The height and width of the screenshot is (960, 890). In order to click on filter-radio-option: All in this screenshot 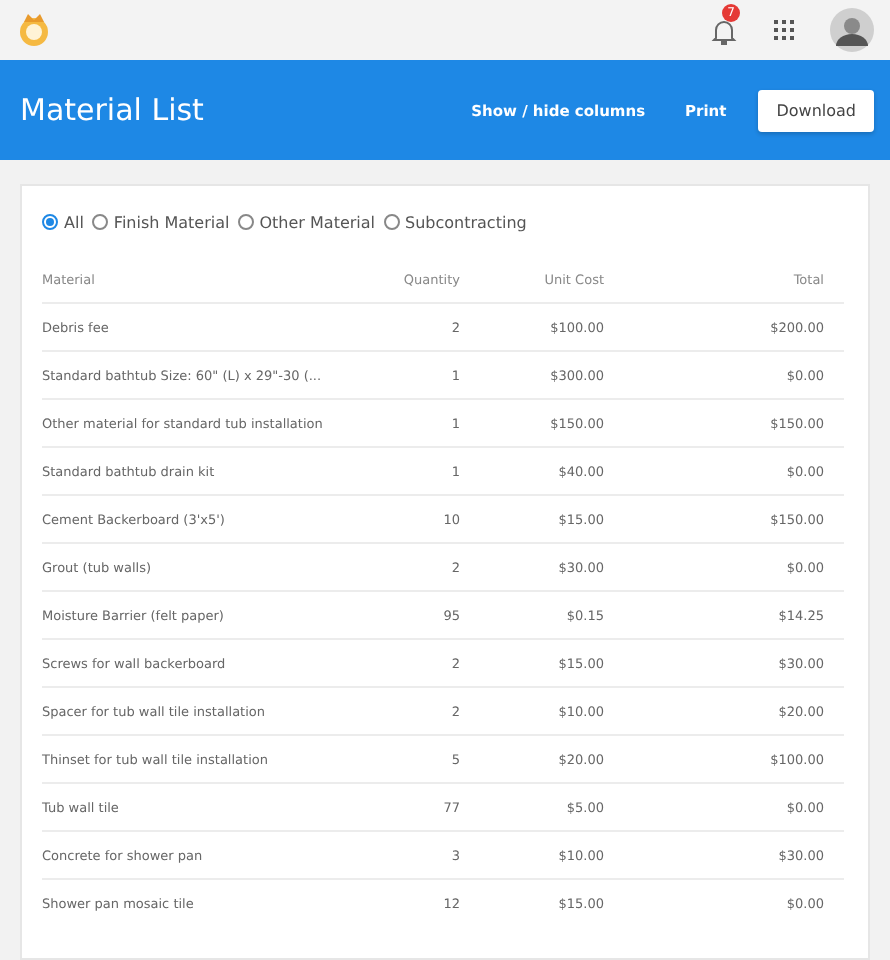, I will do `click(63, 222)`.